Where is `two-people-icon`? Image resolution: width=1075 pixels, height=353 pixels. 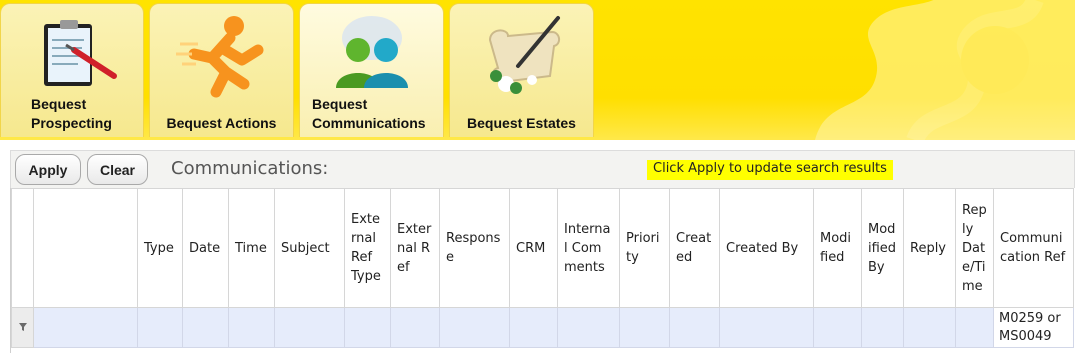
two-people-icon is located at coordinates (371, 54).